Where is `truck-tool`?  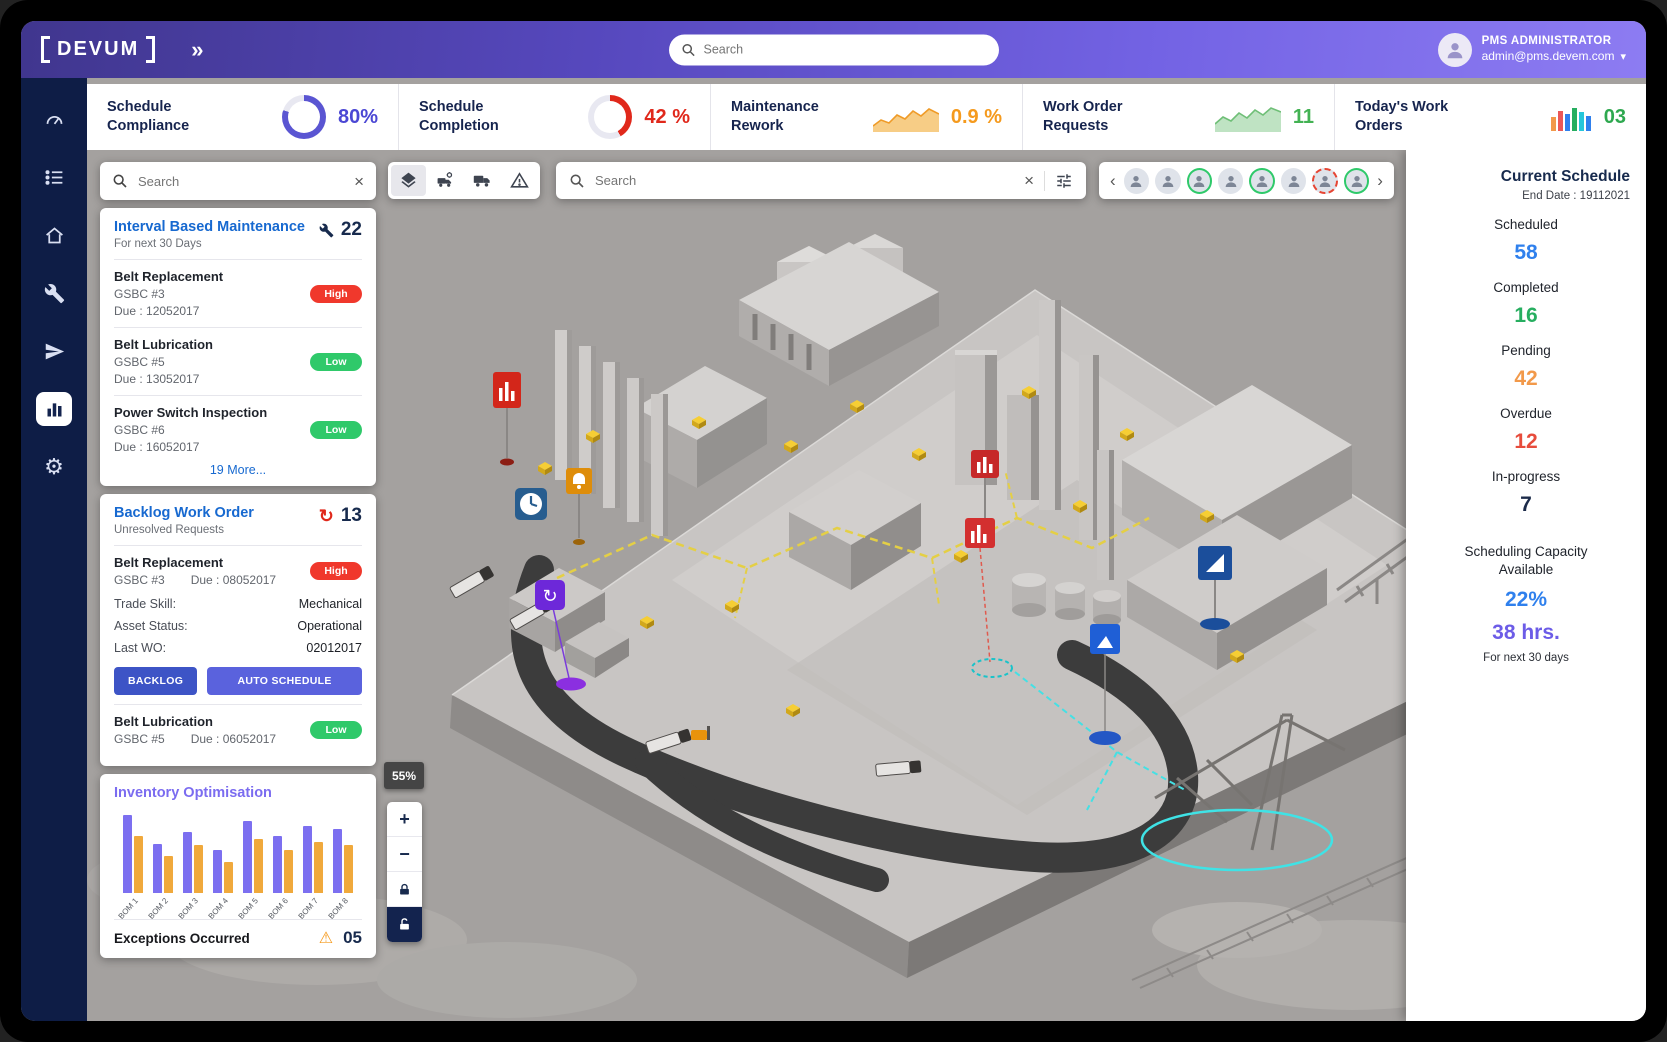 truck-tool is located at coordinates (482, 180).